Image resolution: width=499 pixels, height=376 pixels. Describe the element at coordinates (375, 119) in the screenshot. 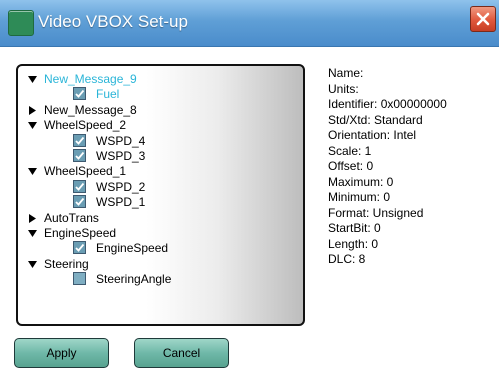

I see `property-line: Std/Xtd: Standard` at that location.